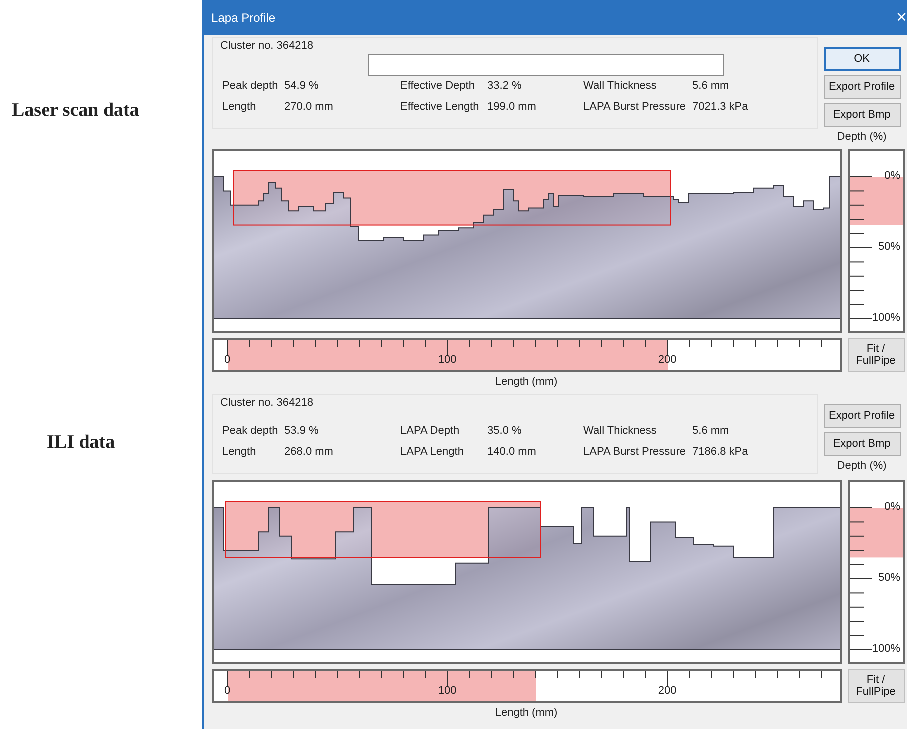 This screenshot has height=729, width=907. Describe the element at coordinates (862, 59) in the screenshot. I see `dialog-button: OK` at that location.